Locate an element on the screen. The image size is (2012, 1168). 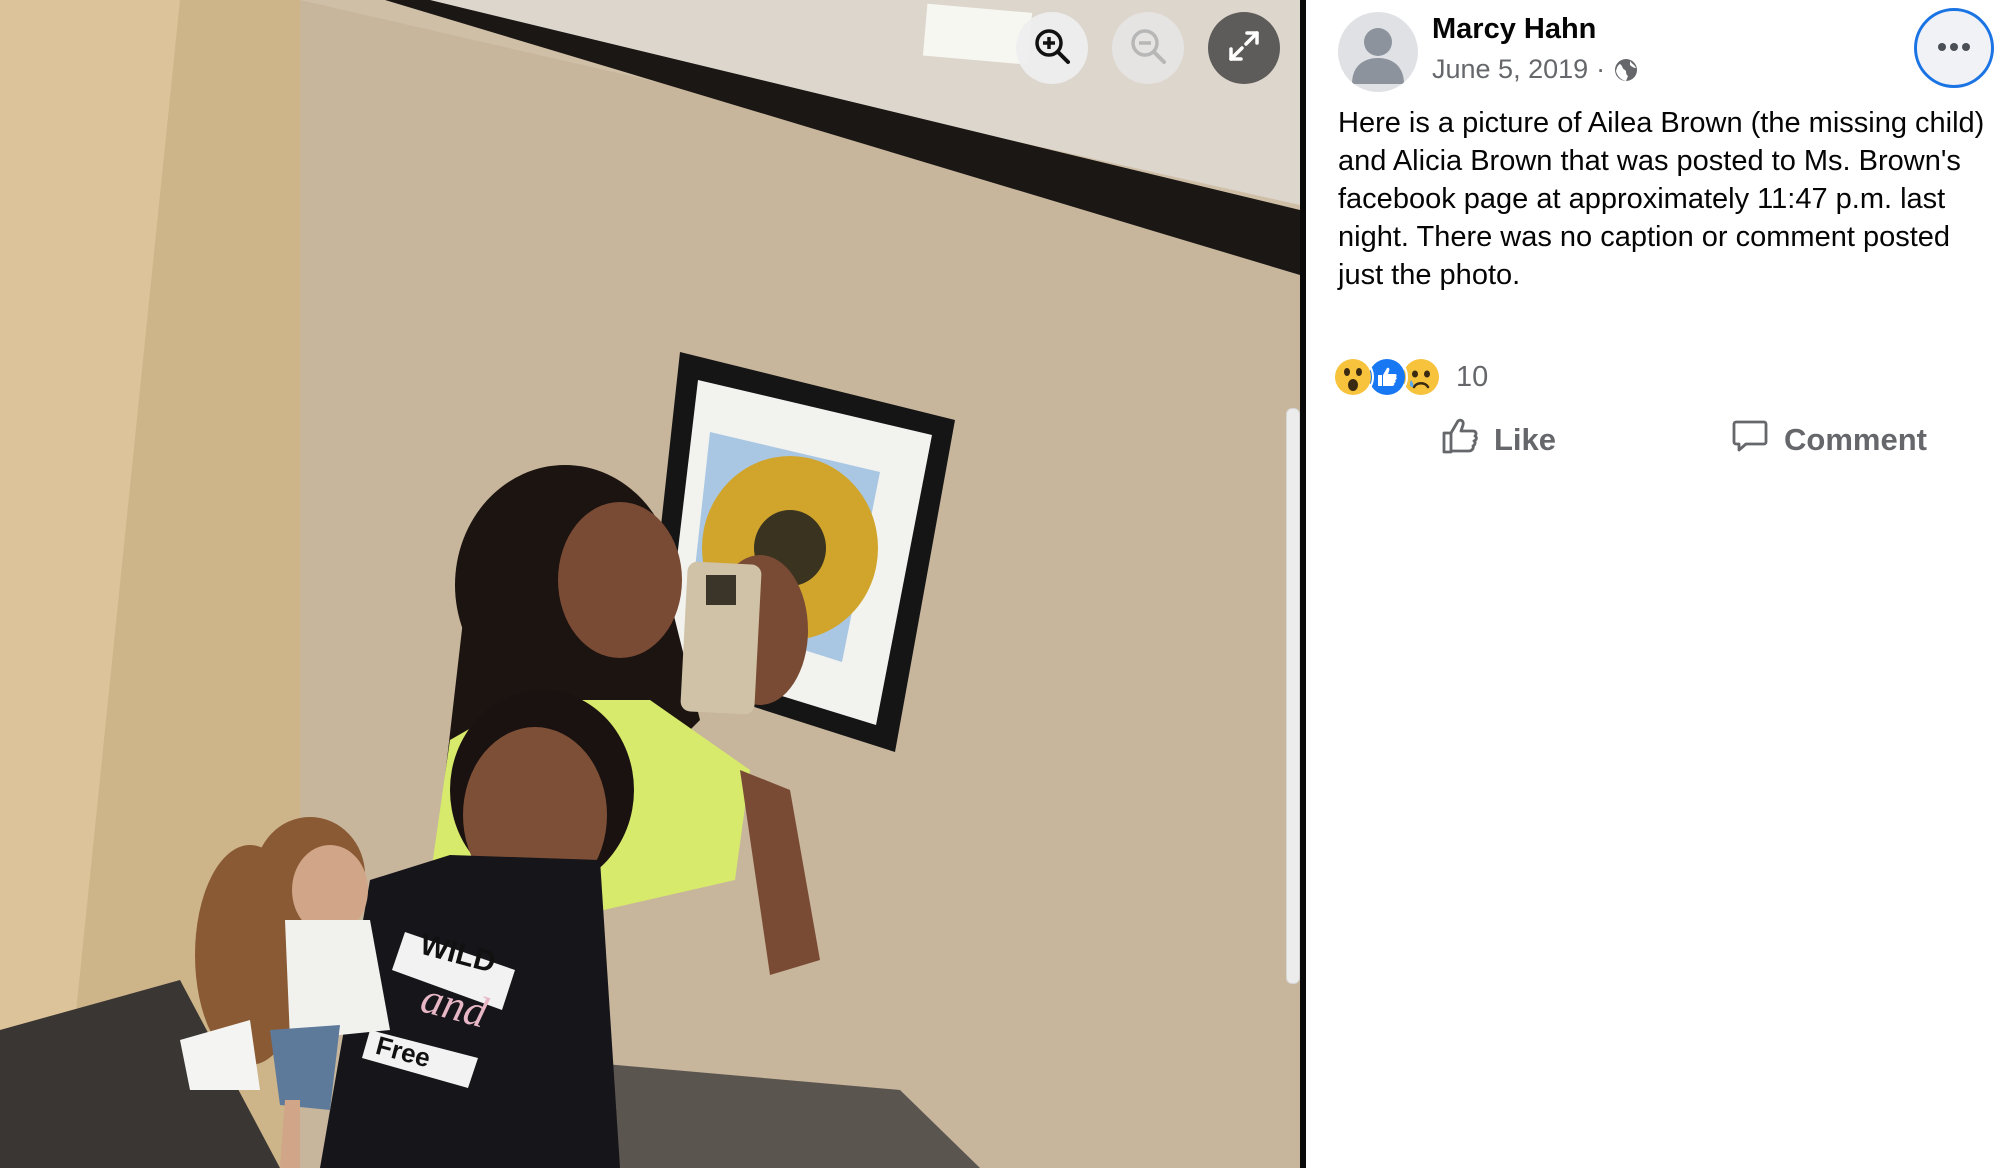
author-name: Marcy Hahn is located at coordinates (1514, 29).